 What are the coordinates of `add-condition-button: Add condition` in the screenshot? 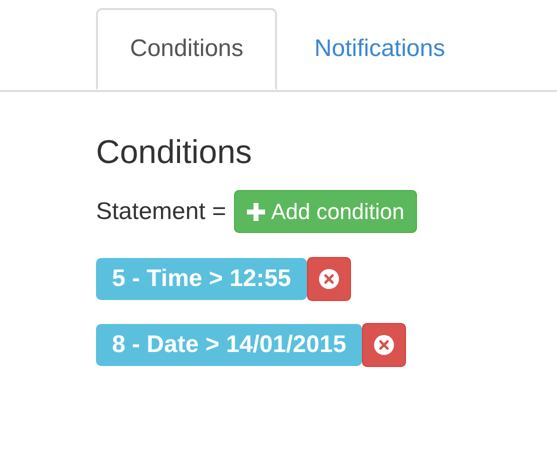 It's located at (326, 211).